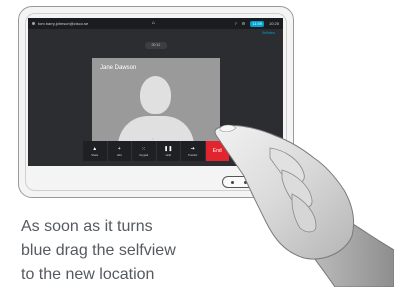 Image resolution: width=394 pixels, height=287 pixels. What do you see at coordinates (98, 250) in the screenshot?
I see `caption-line-2: blue drag the selfview` at bounding box center [98, 250].